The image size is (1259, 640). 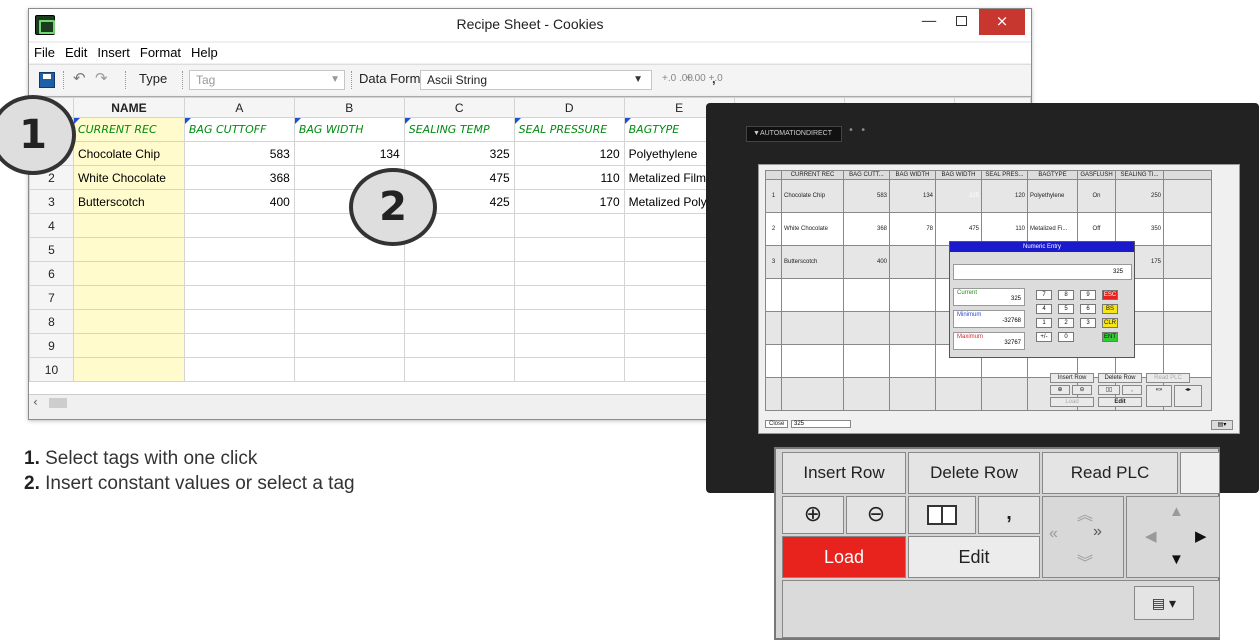 I want to click on column-header-c: C, so click(x=459, y=107).